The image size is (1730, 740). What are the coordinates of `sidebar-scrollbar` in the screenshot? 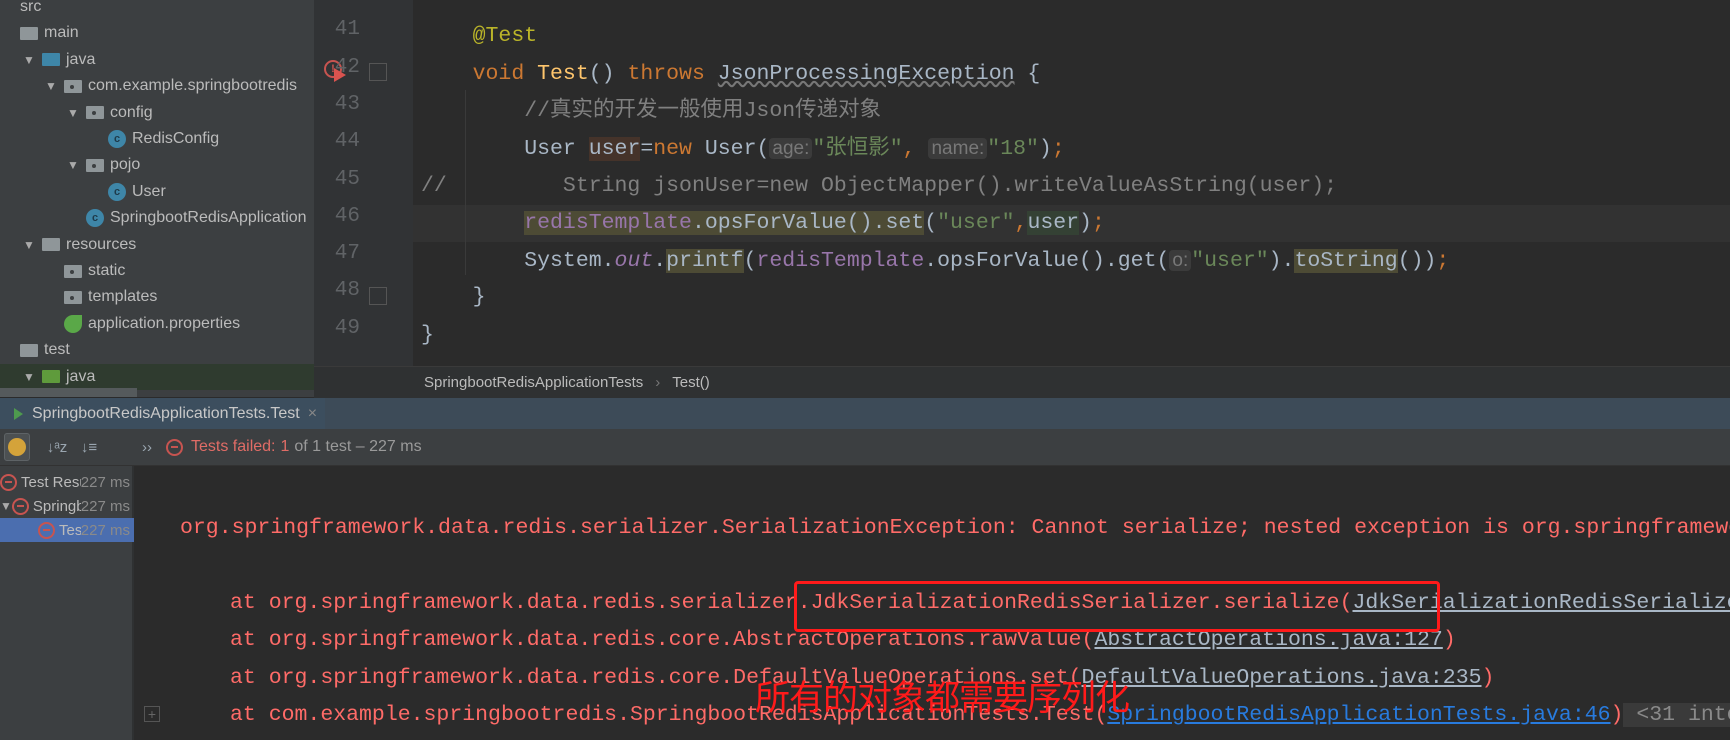 It's located at (68, 392).